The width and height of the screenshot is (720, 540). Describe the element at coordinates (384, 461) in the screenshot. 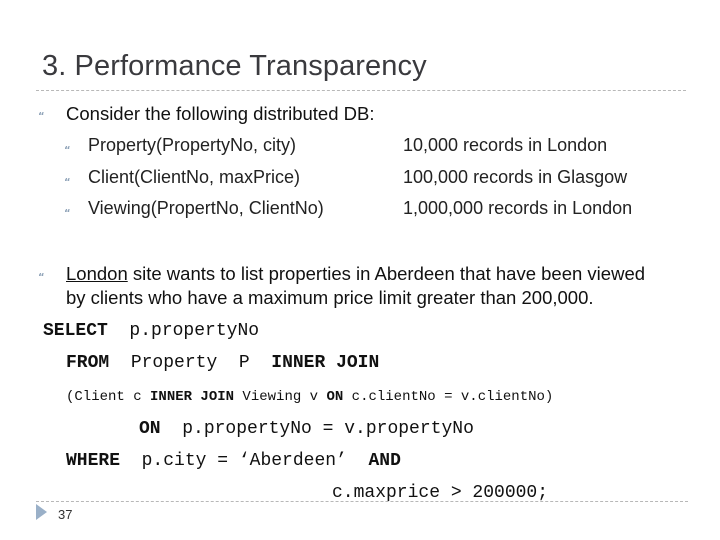

I see `sql-keyword: AND` at that location.